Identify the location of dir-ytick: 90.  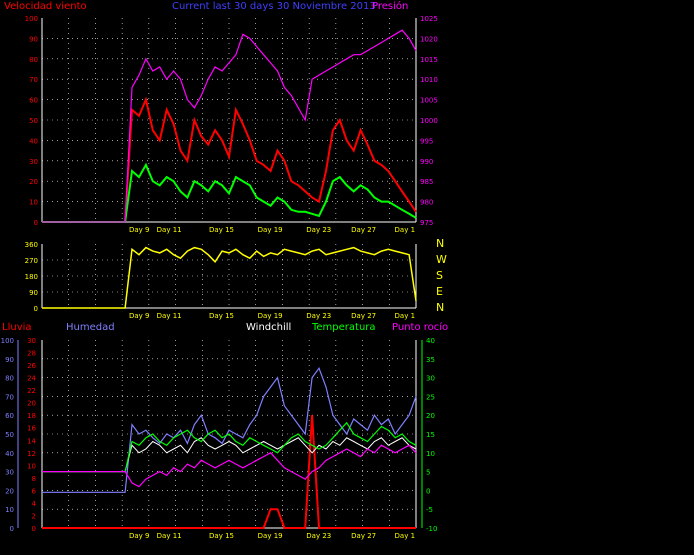
(33, 293).